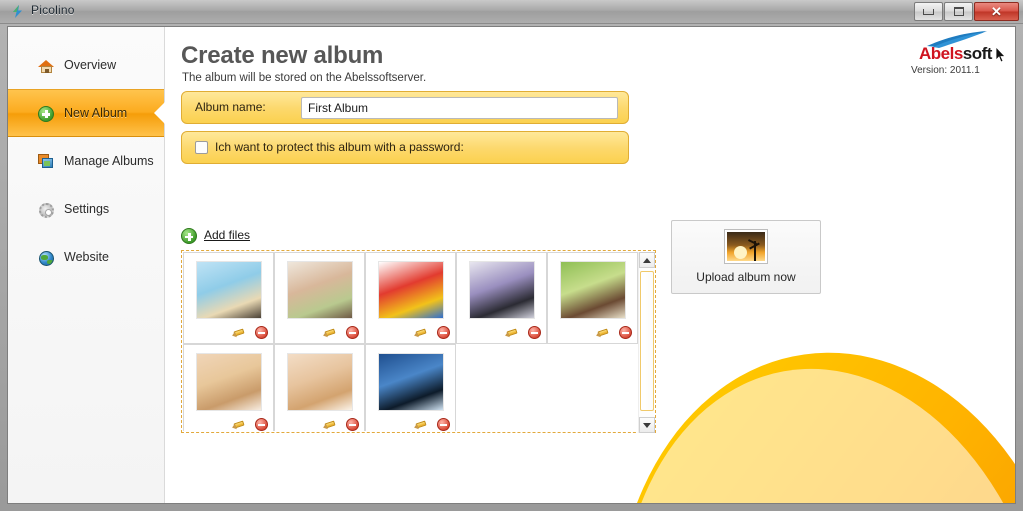  I want to click on upload-album-label: Upload album now, so click(746, 277).